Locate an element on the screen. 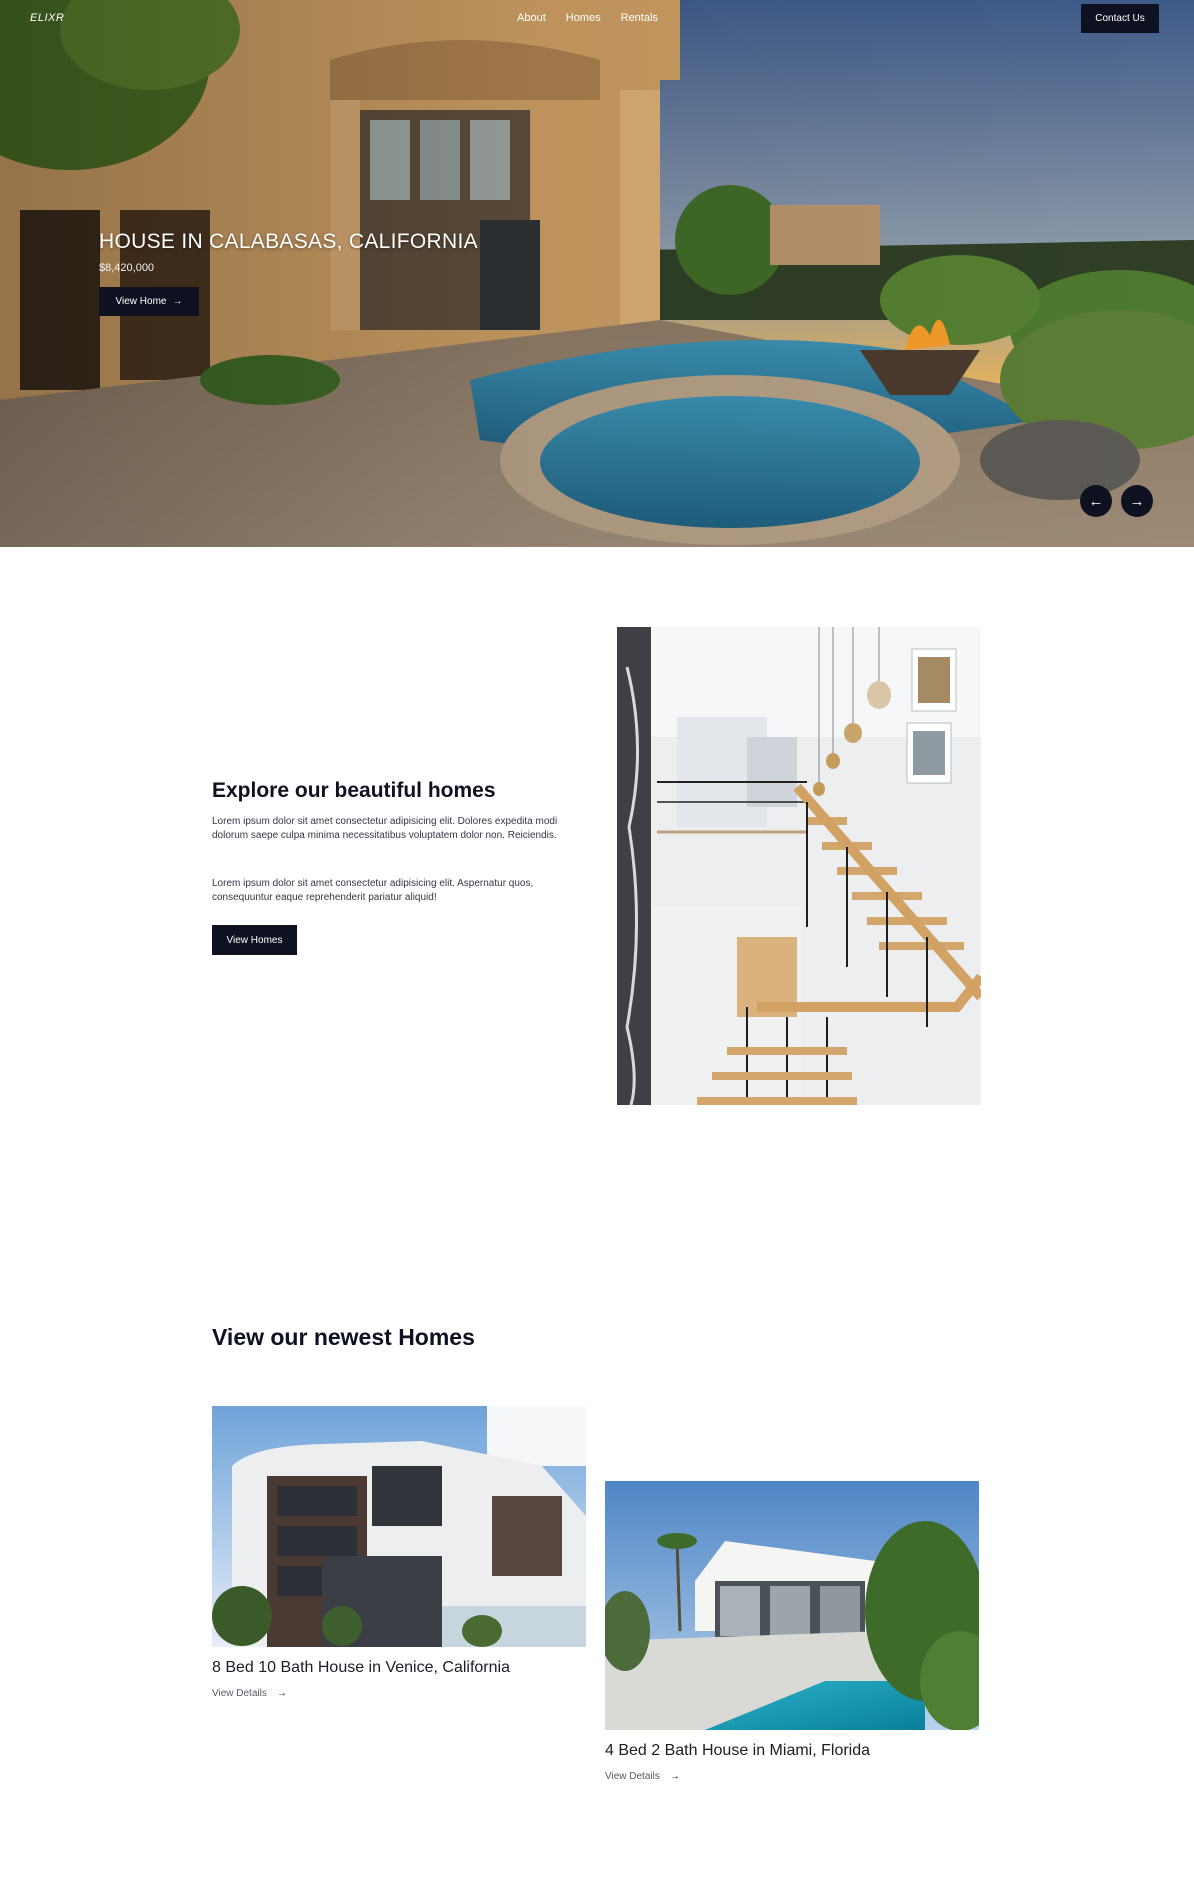 This screenshot has width=1194, height=1900. nav-link-about: About is located at coordinates (531, 18).